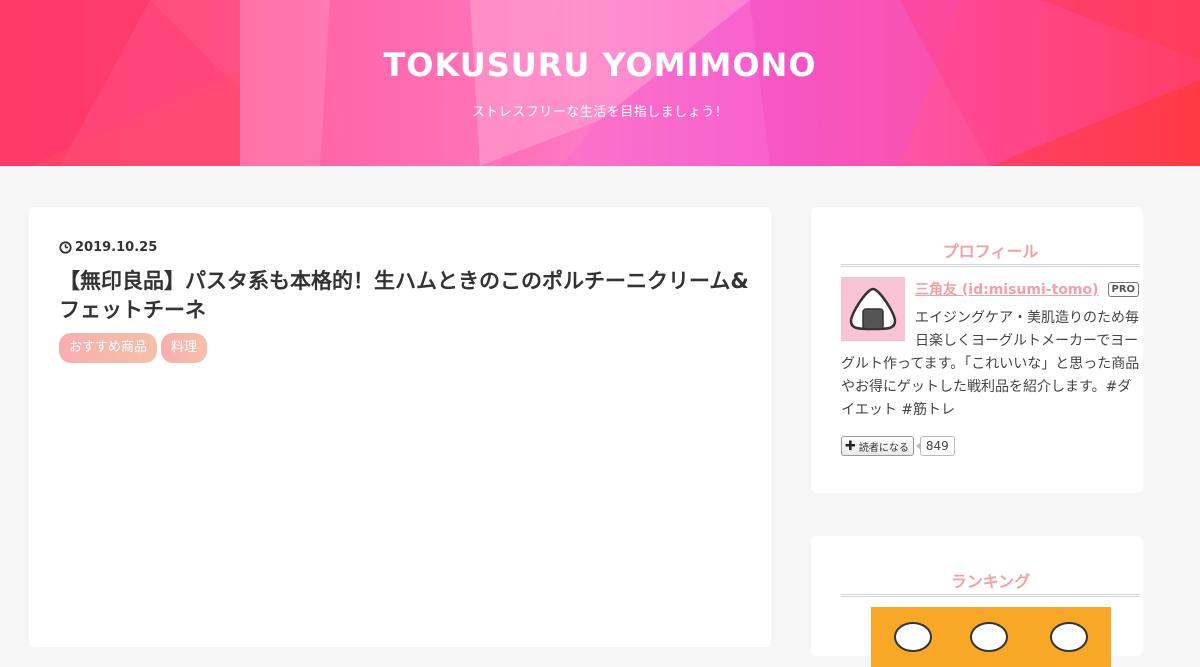 The height and width of the screenshot is (667, 1200). Describe the element at coordinates (935, 446) in the screenshot. I see `subscriber-count: 849` at that location.